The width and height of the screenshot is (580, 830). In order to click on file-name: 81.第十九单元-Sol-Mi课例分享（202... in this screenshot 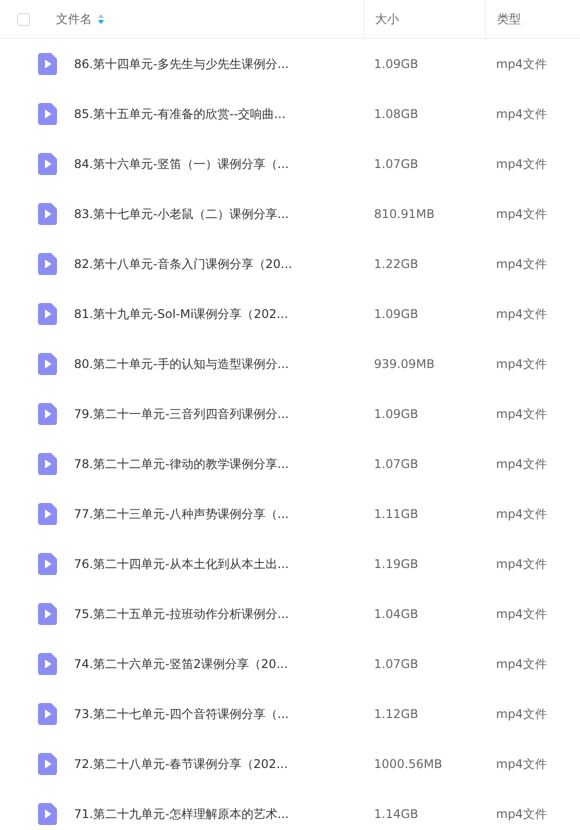, I will do `click(181, 314)`.